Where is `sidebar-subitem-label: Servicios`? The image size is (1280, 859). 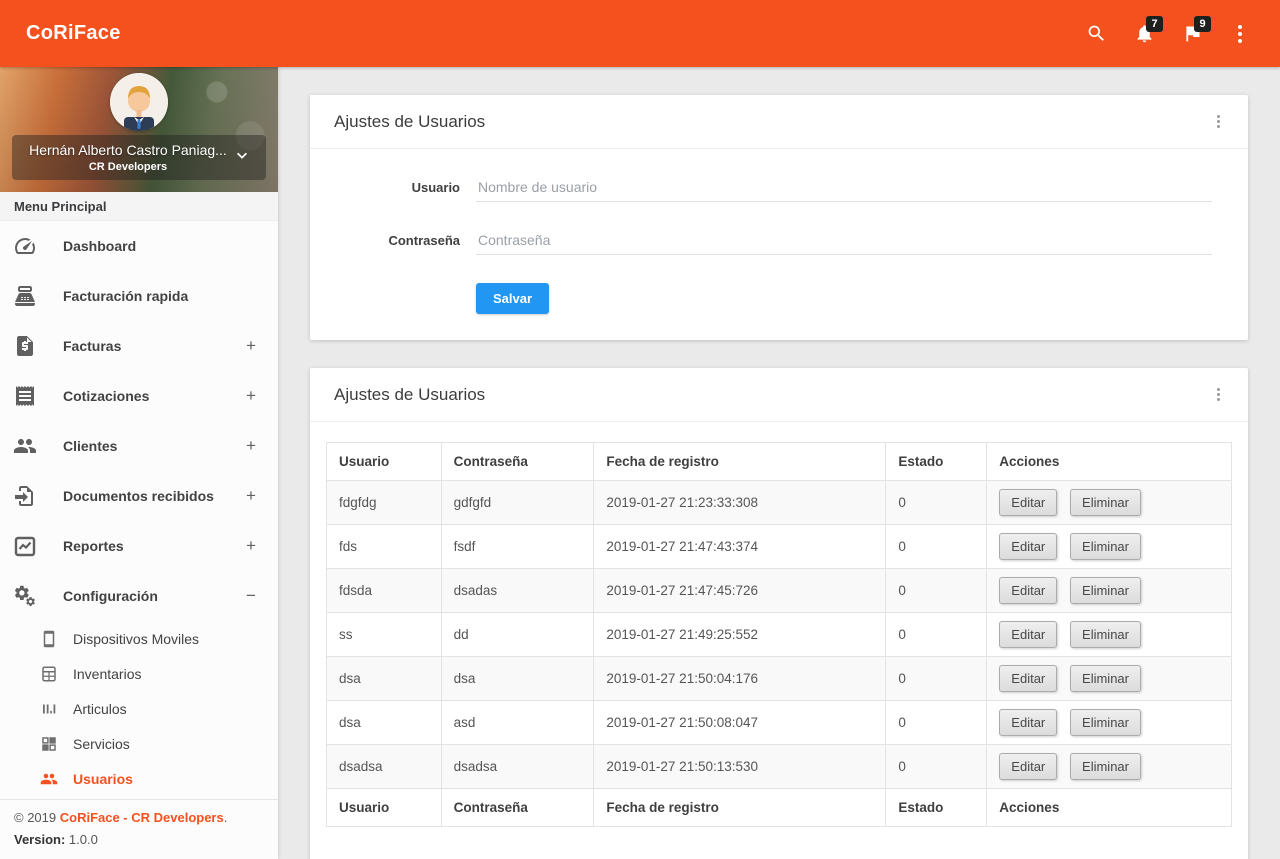 sidebar-subitem-label: Servicios is located at coordinates (101, 743).